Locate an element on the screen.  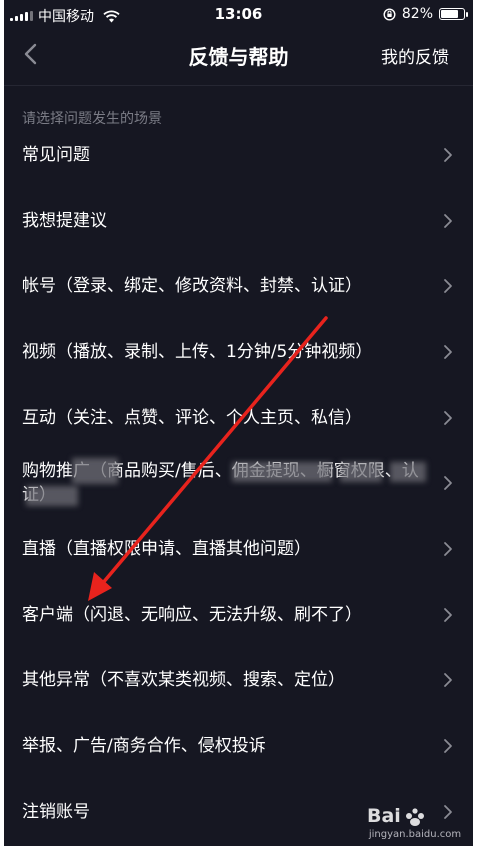
rotation-lock-icon is located at coordinates (389, 14).